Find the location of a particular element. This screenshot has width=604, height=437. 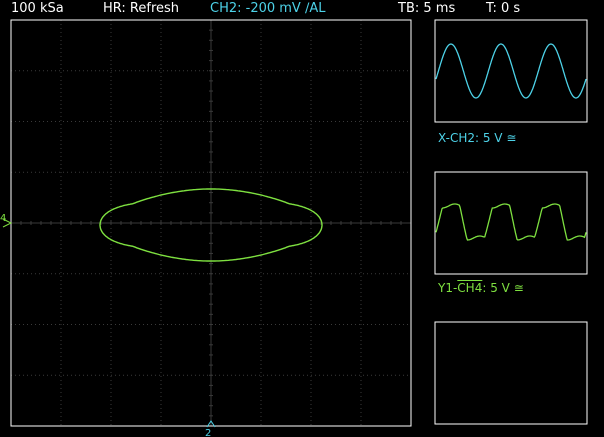

ch4-marker-label: 4 is located at coordinates (3, 218).